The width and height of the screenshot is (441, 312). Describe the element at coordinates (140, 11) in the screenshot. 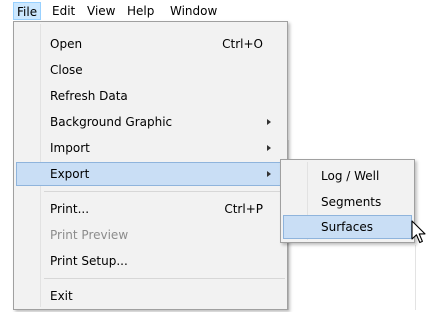

I see `menu-help: Help` at that location.